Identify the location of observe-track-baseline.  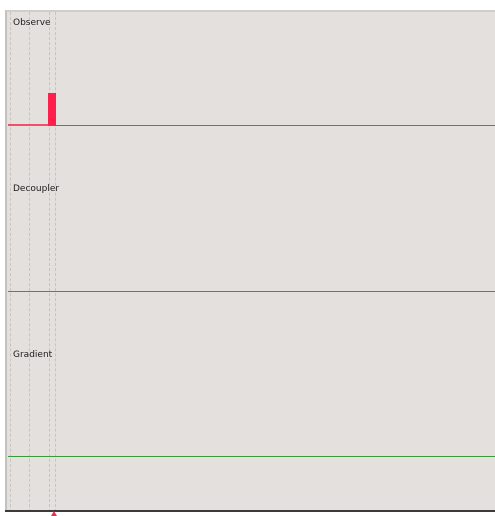
(275, 125).